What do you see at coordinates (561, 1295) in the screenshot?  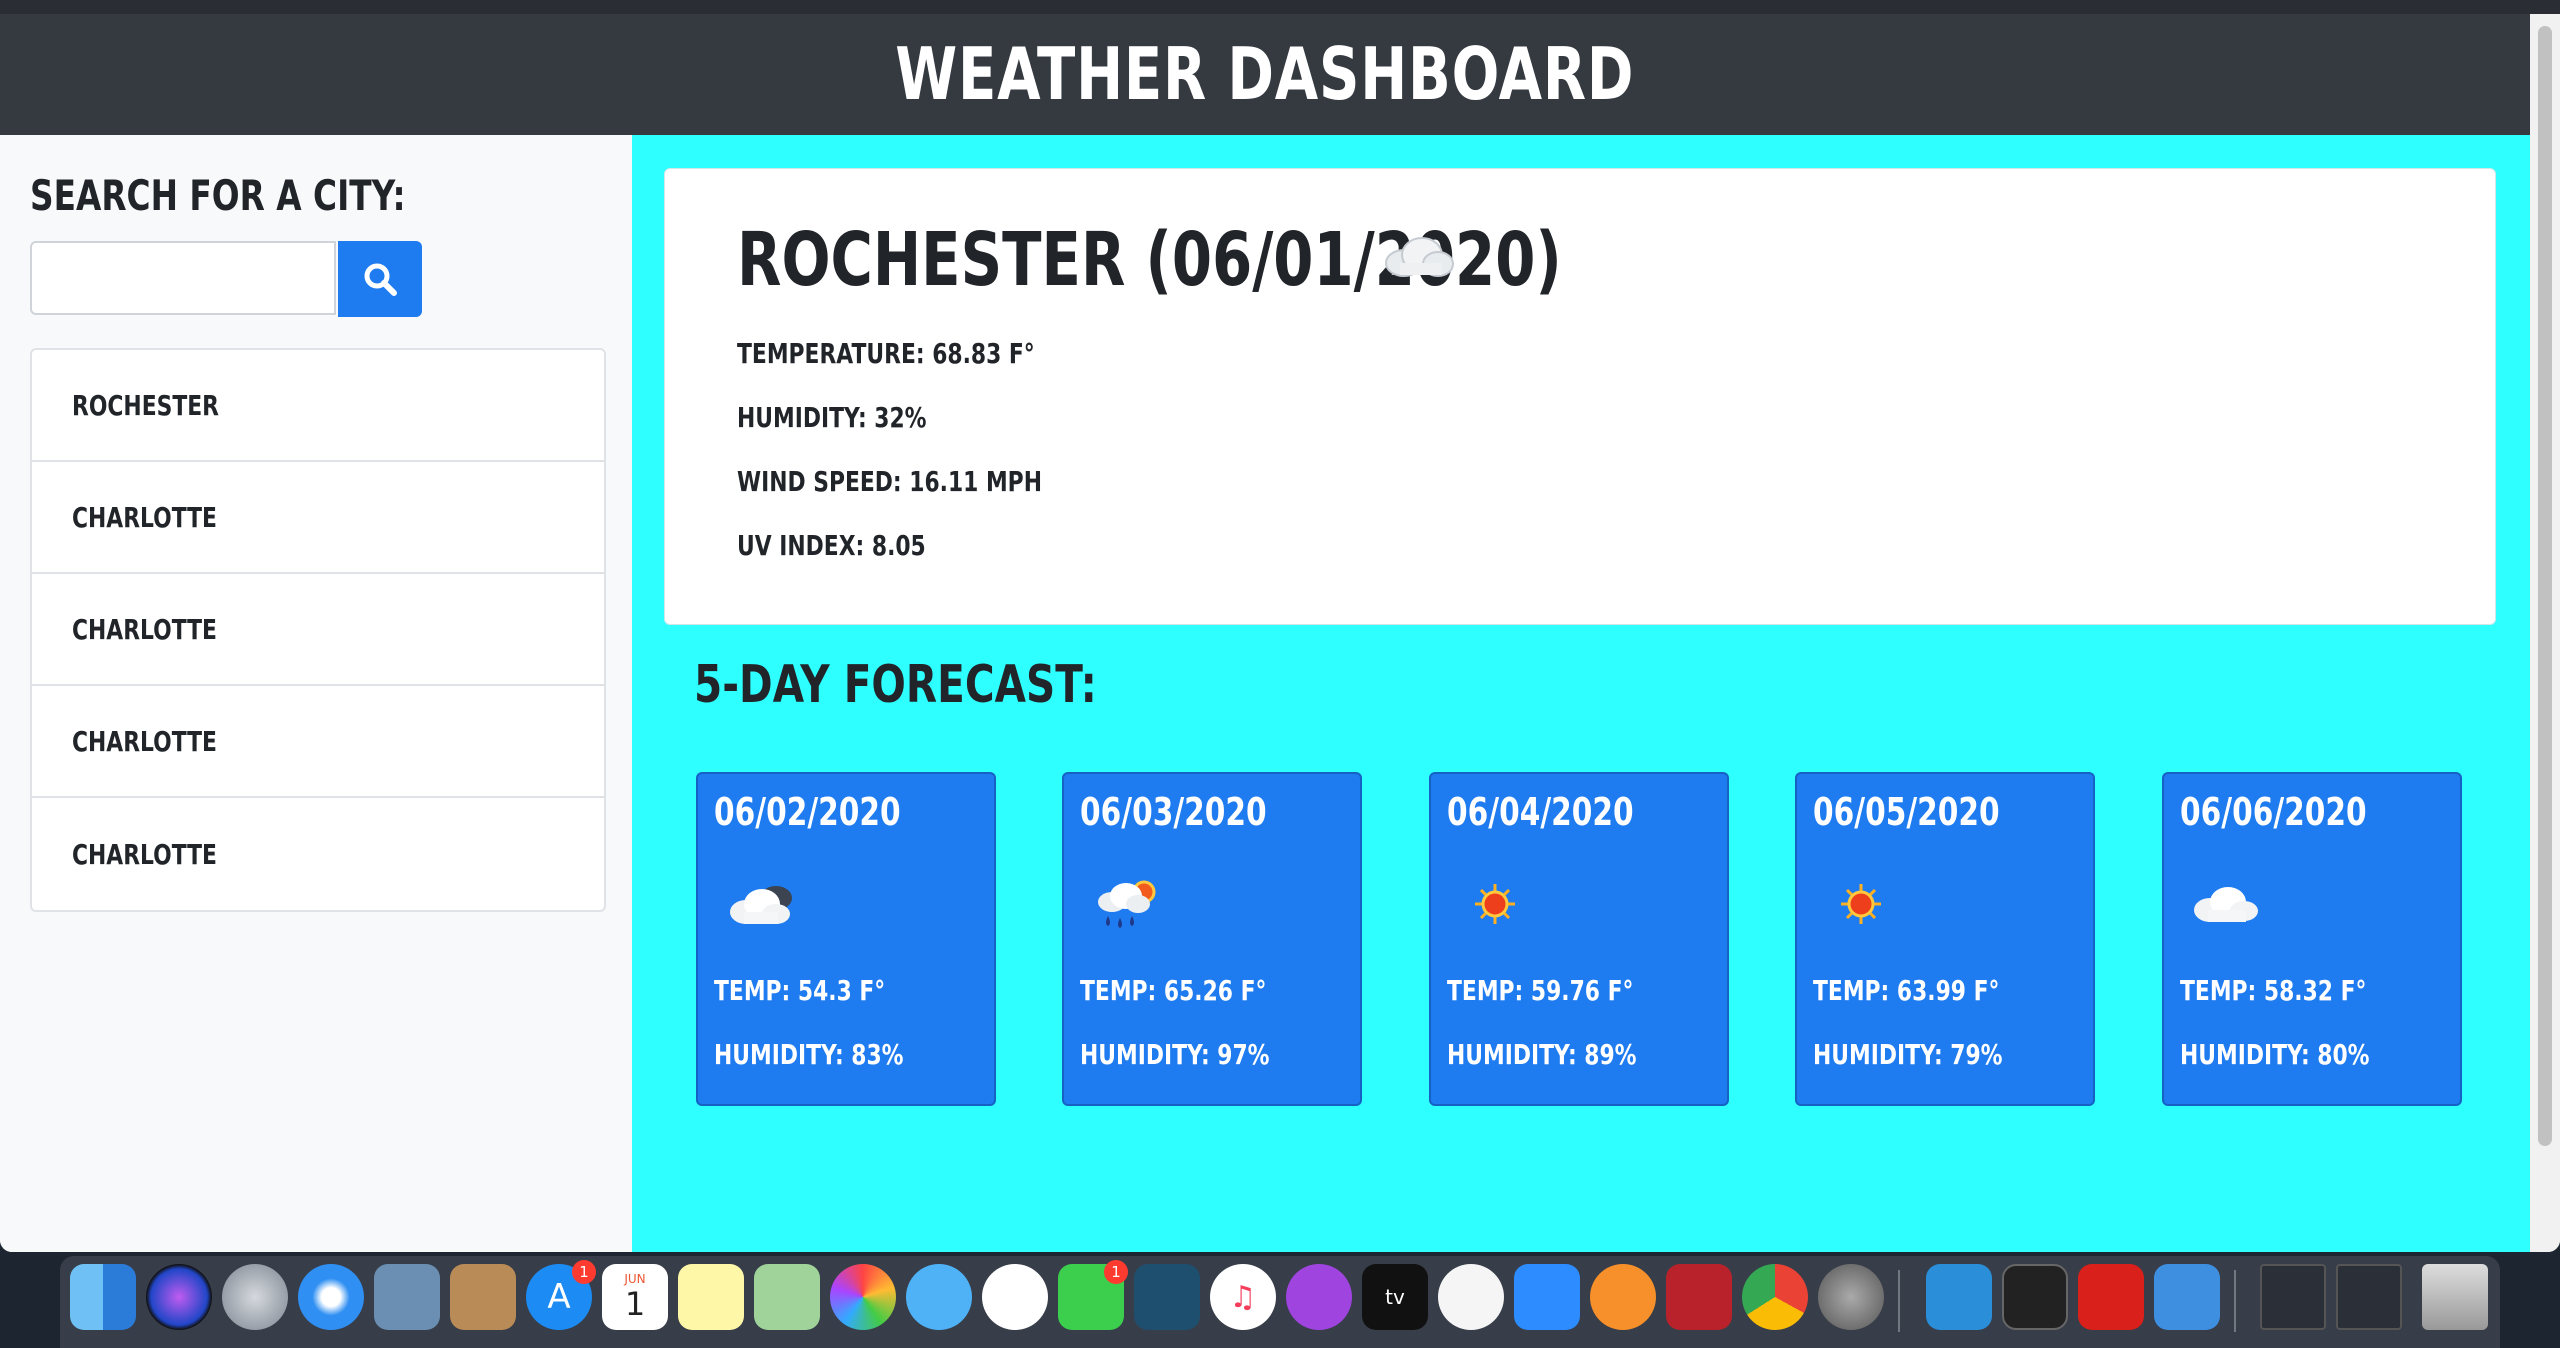 I see `appstore-icon: A 1` at bounding box center [561, 1295].